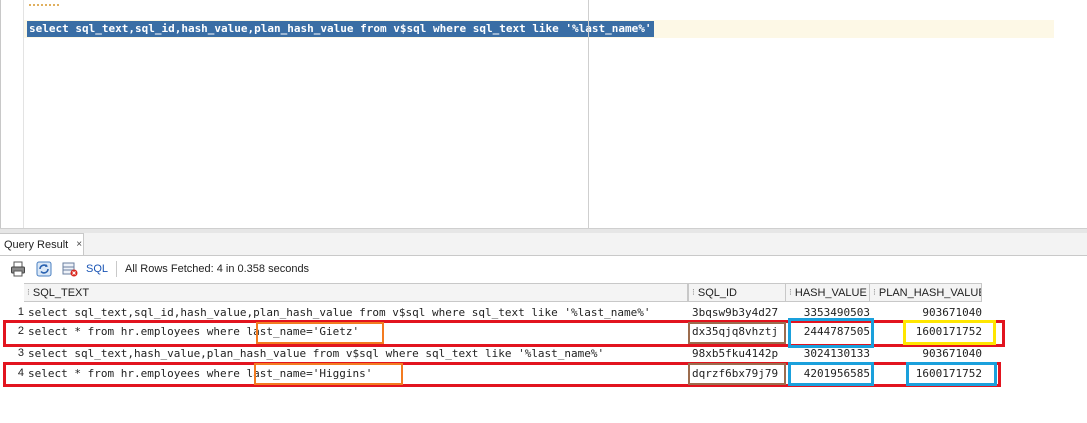  I want to click on toolbar-separator, so click(117, 269).